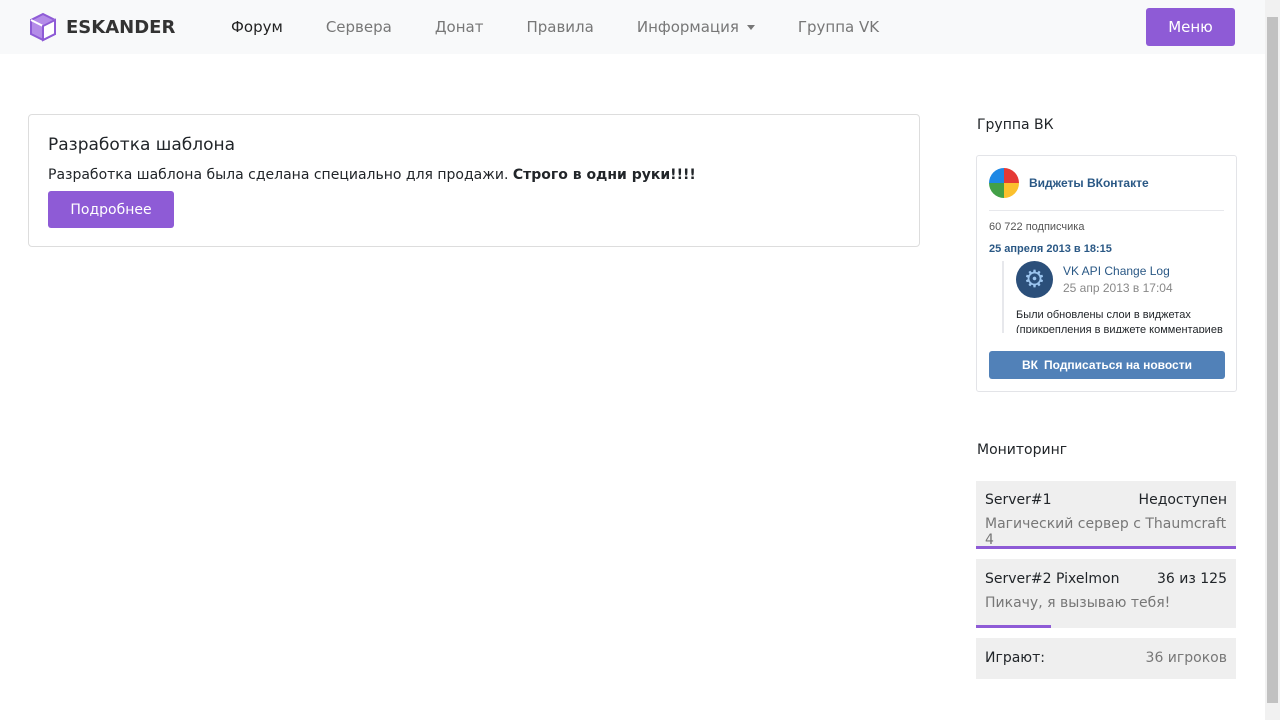 Image resolution: width=1280 pixels, height=720 pixels. What do you see at coordinates (750, 27) in the screenshot?
I see `caret-down-icon` at bounding box center [750, 27].